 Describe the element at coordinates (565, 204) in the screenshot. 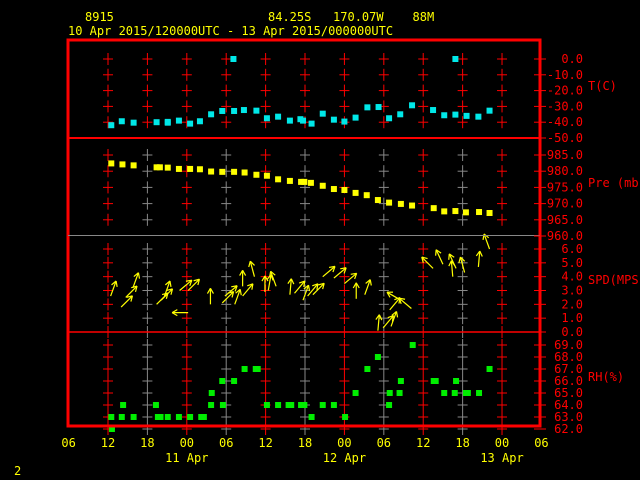

I see `y-tick-label: 970.0` at that location.